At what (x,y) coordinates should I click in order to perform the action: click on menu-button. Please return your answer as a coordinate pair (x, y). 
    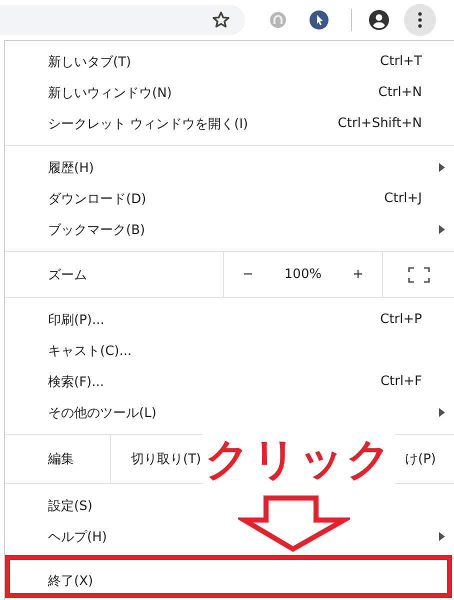
    Looking at the image, I should click on (420, 20).